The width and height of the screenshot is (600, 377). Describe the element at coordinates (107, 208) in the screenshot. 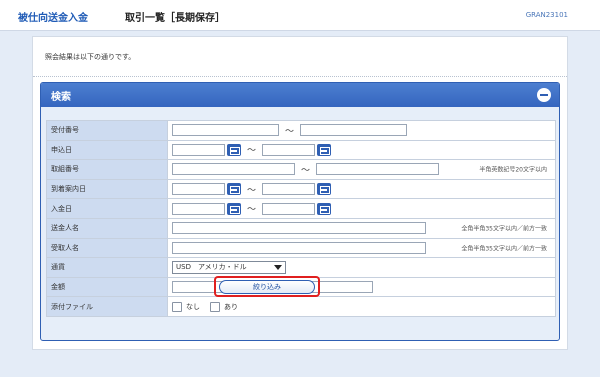

I see `label-deposit-date: 入金日` at that location.